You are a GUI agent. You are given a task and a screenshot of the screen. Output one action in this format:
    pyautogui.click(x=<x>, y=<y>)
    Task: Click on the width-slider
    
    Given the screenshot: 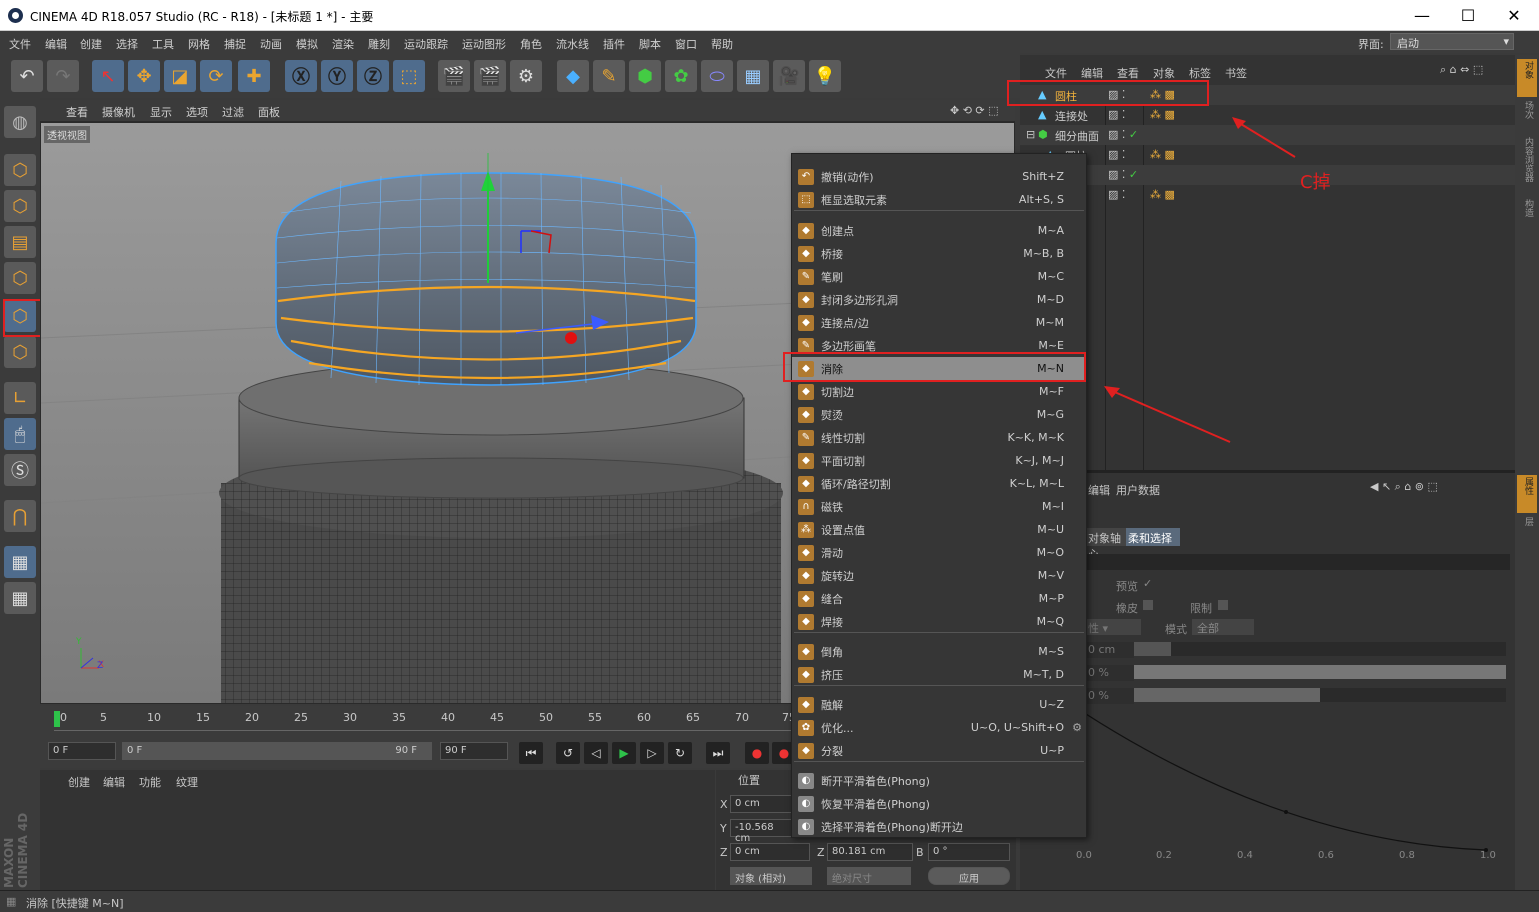 What is the action you would take?
    pyautogui.click(x=1320, y=695)
    